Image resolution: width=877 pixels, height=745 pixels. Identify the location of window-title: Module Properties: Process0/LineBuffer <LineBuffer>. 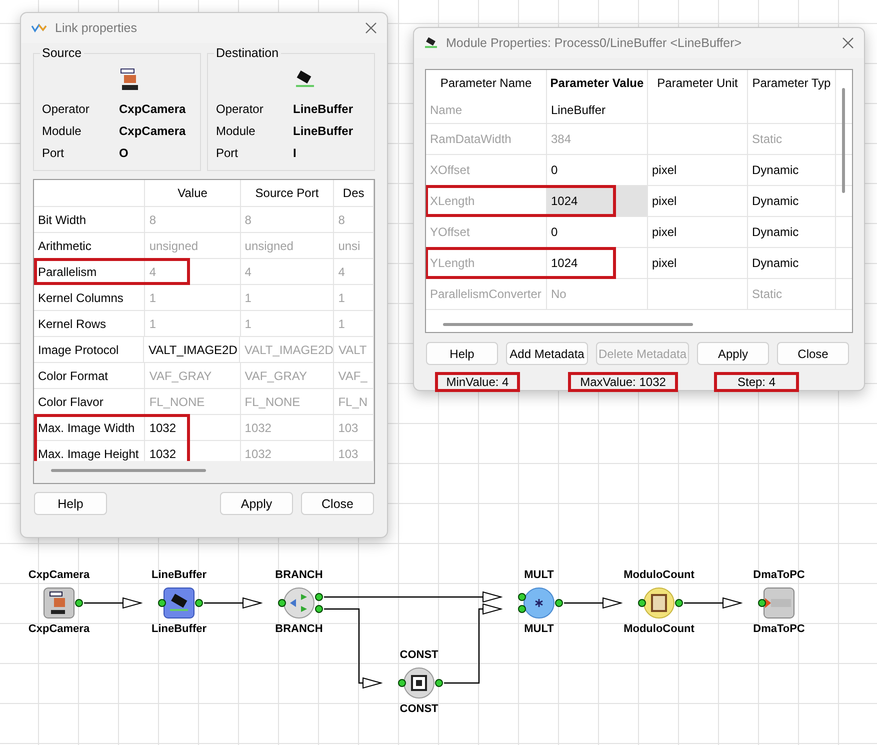
(594, 43).